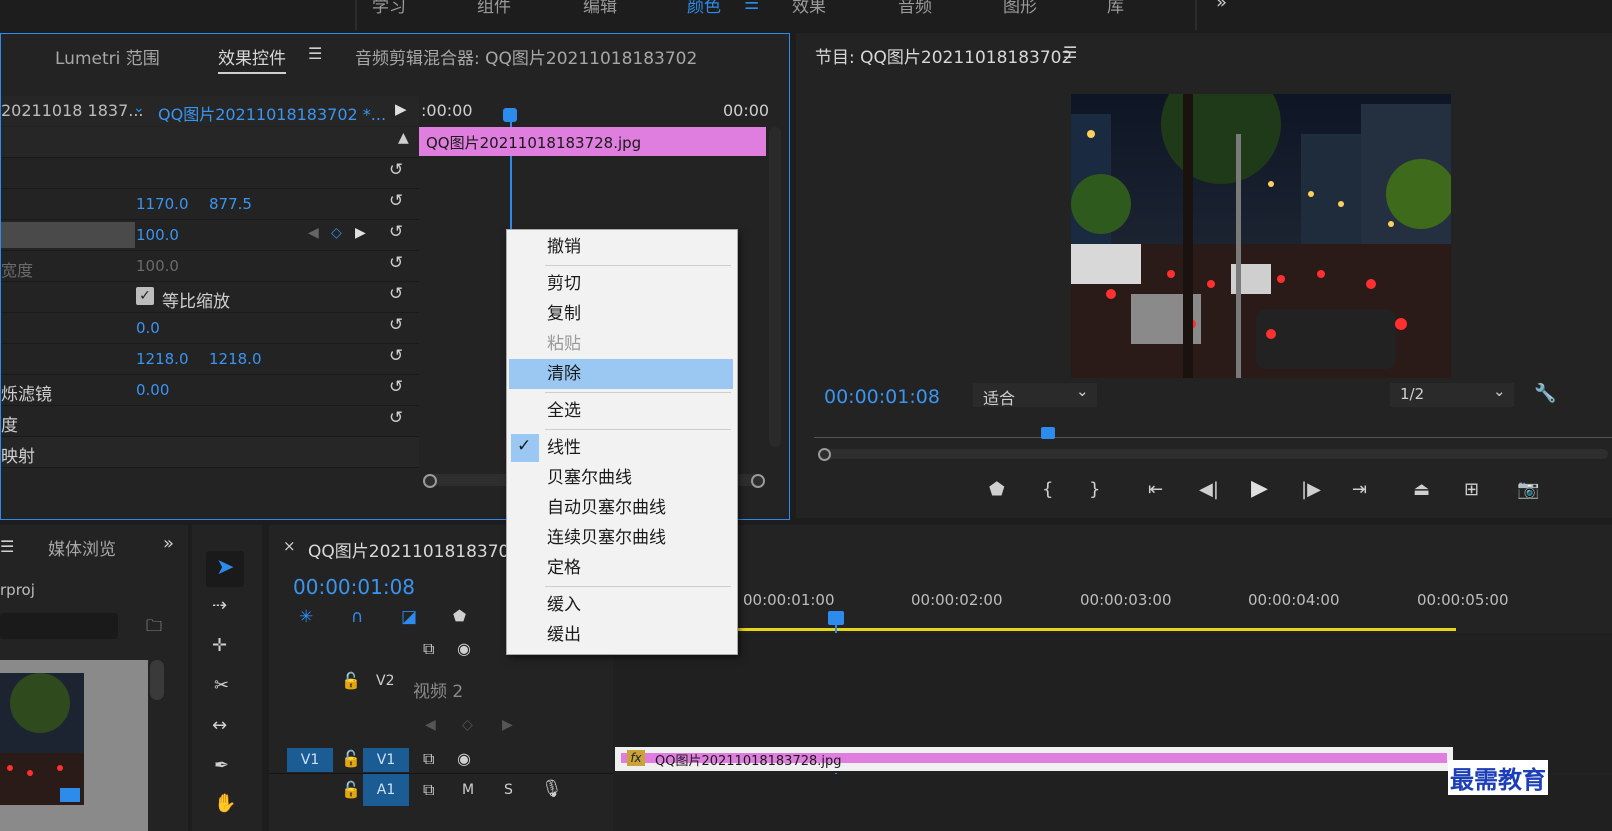  What do you see at coordinates (225, 569) in the screenshot?
I see `selection-tool: ➤` at bounding box center [225, 569].